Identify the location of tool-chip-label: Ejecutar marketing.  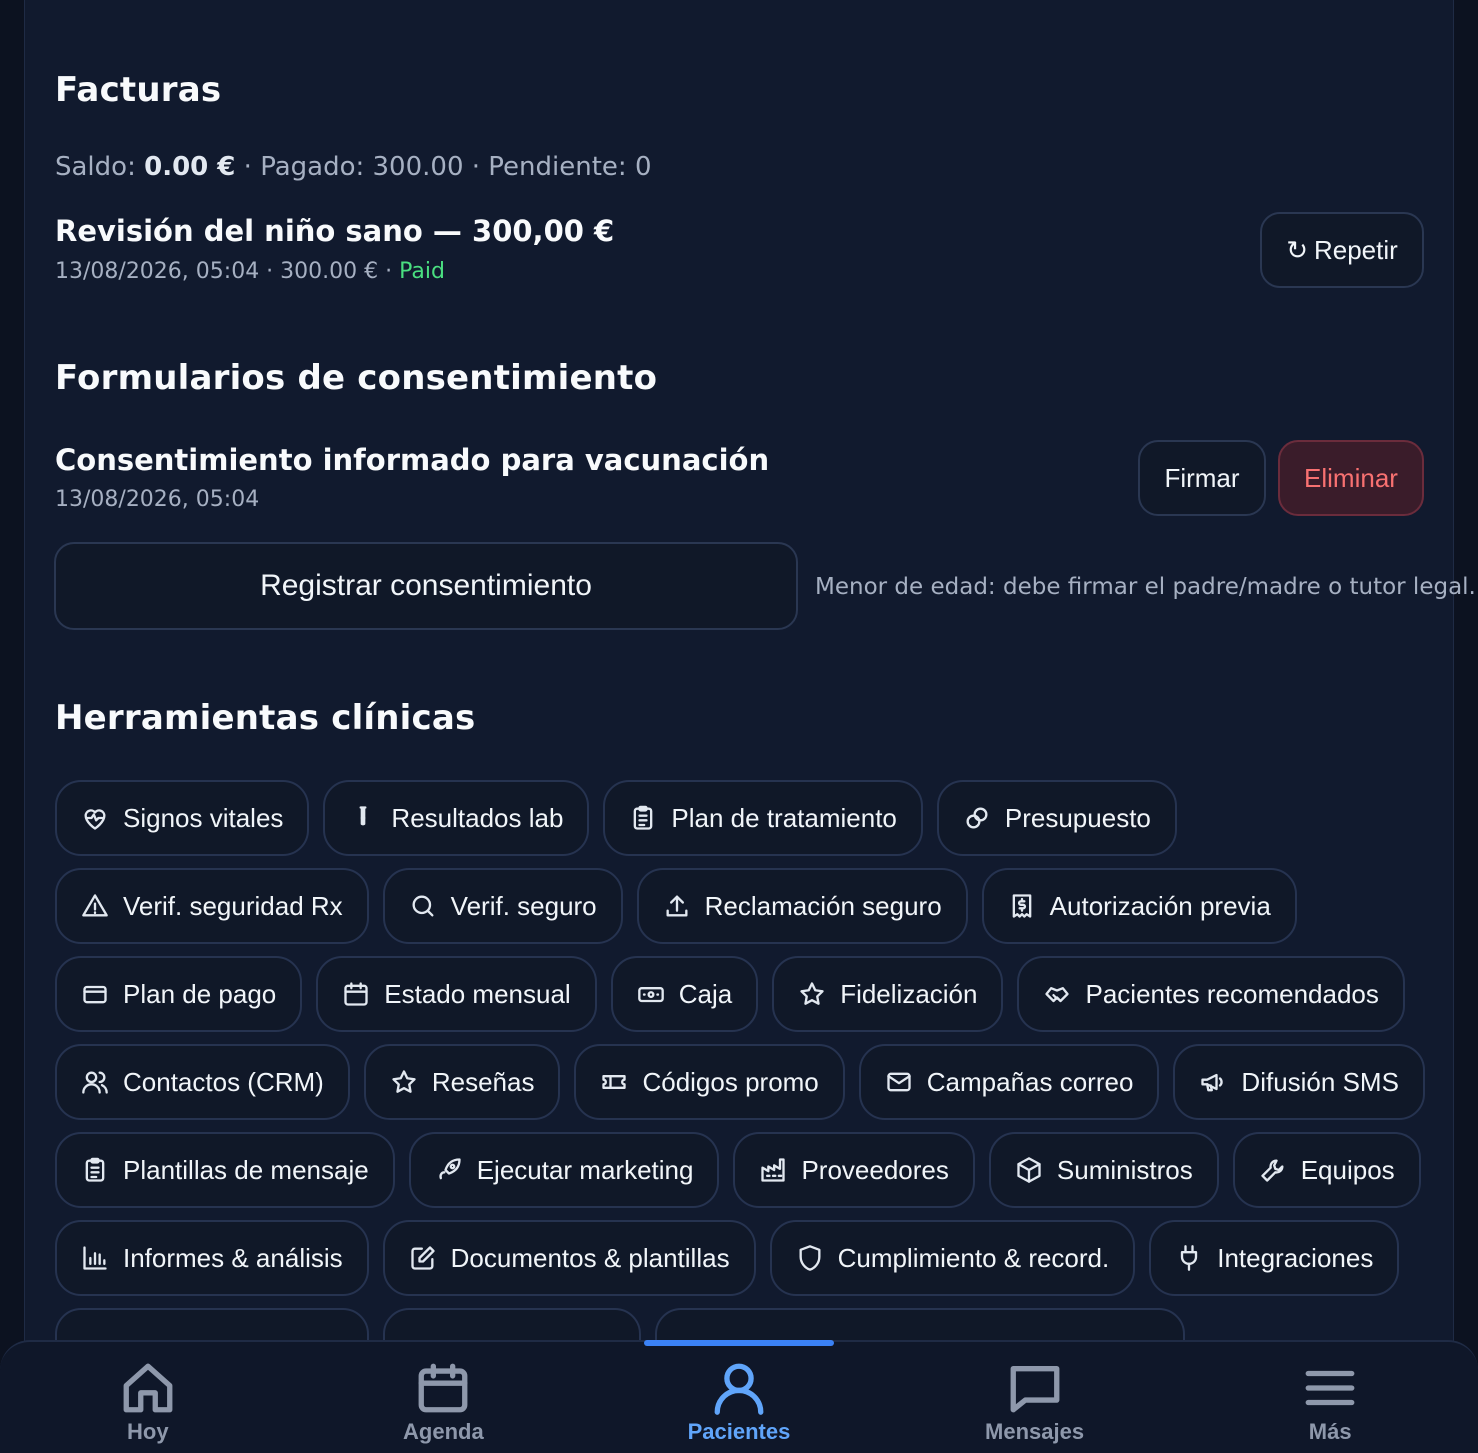
(585, 1169).